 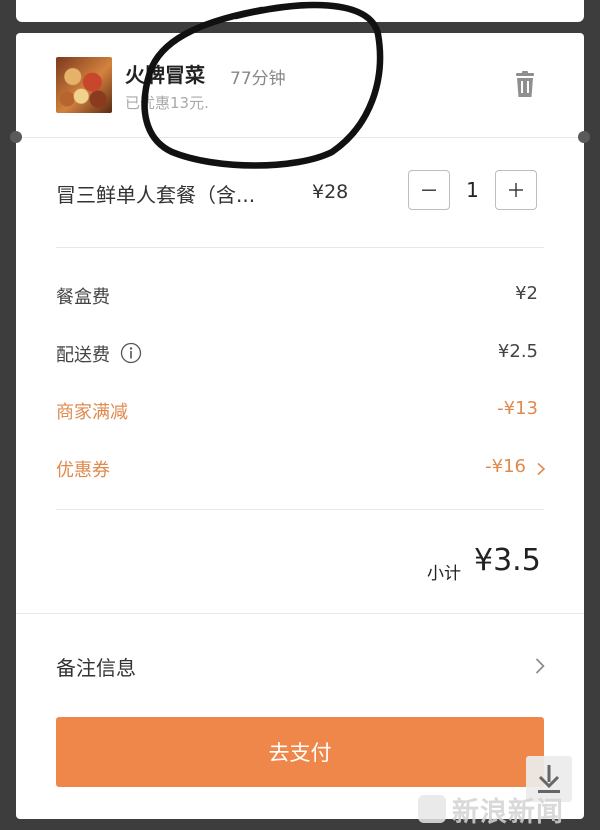 What do you see at coordinates (507, 560) in the screenshot?
I see `subtotal-value: ¥3.5` at bounding box center [507, 560].